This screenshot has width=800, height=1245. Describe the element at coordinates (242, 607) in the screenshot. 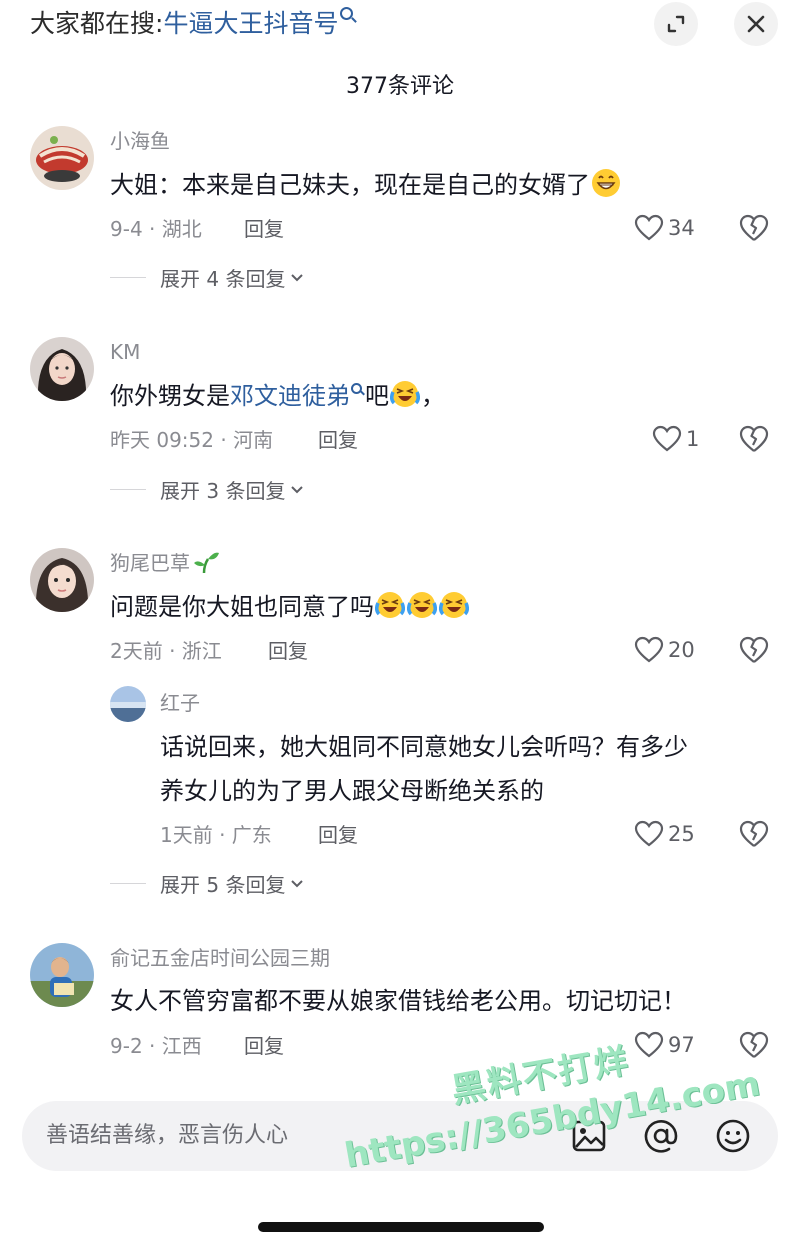

I see `comment-text-body: 问题是你大姐也同意了吗` at that location.